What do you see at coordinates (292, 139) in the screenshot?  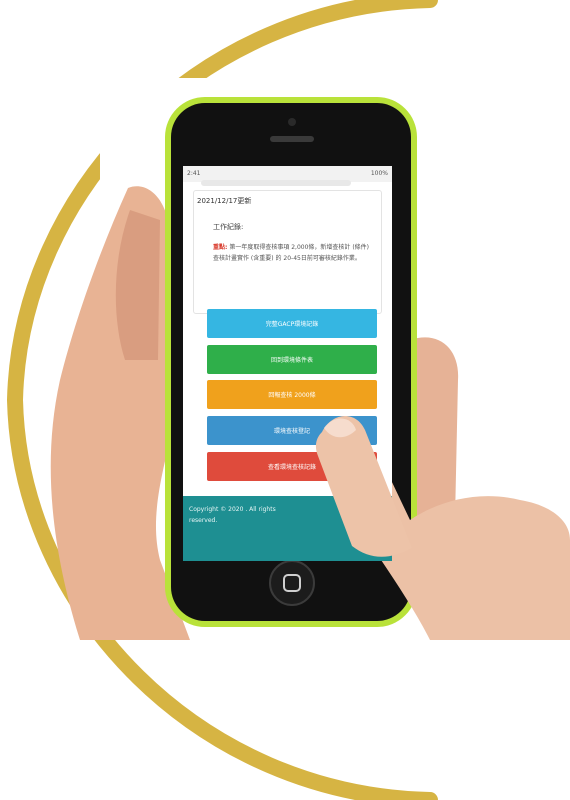 I see `speaker-slot` at bounding box center [292, 139].